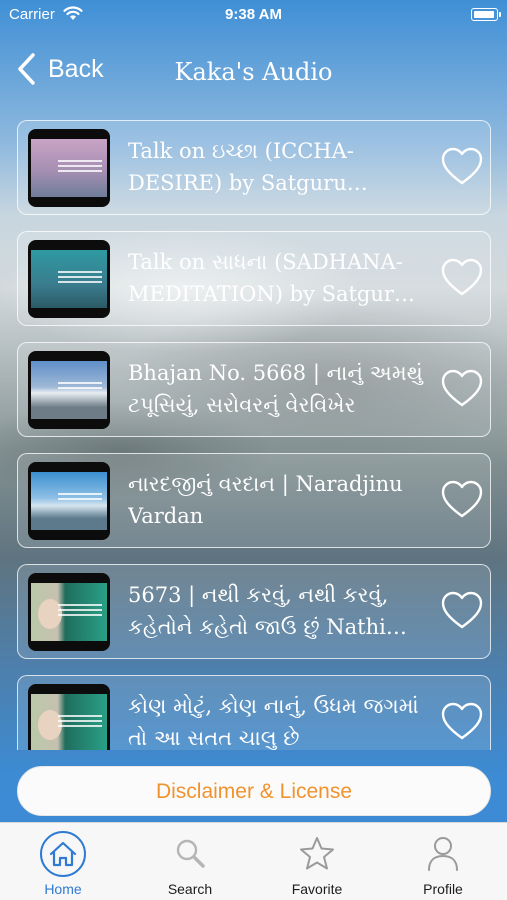 The width and height of the screenshot is (507, 900). What do you see at coordinates (265, 500) in the screenshot?
I see `item-title: નારદજીનું વરદાન | Naradjinu Vardan` at bounding box center [265, 500].